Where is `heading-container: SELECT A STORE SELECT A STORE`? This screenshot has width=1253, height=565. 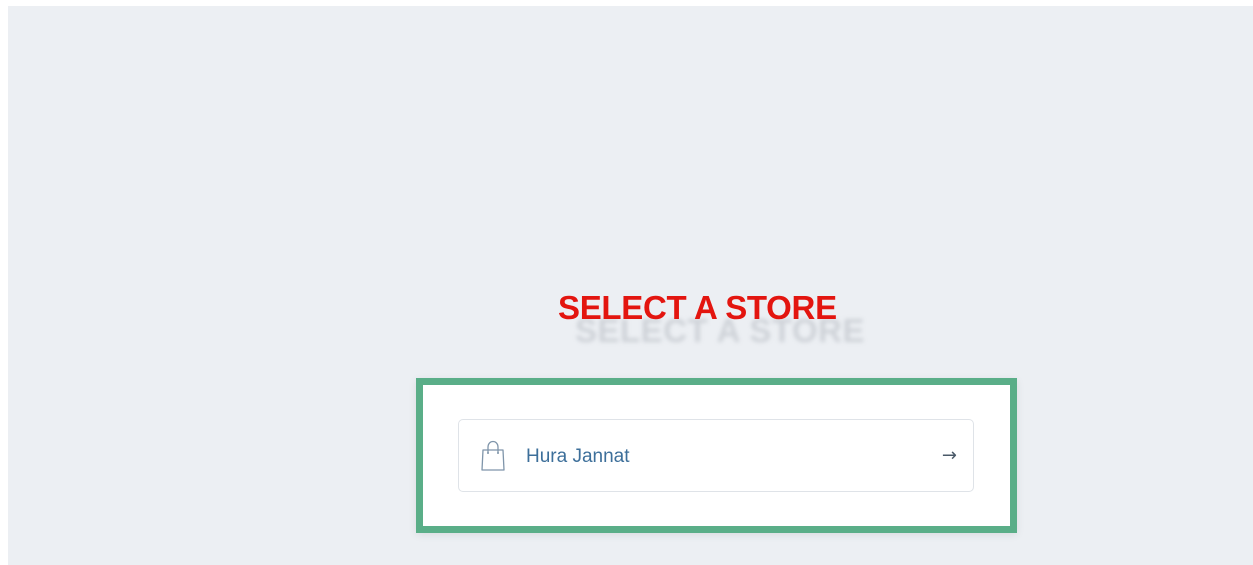 heading-container: SELECT A STORE SELECT A STORE is located at coordinates (626, 318).